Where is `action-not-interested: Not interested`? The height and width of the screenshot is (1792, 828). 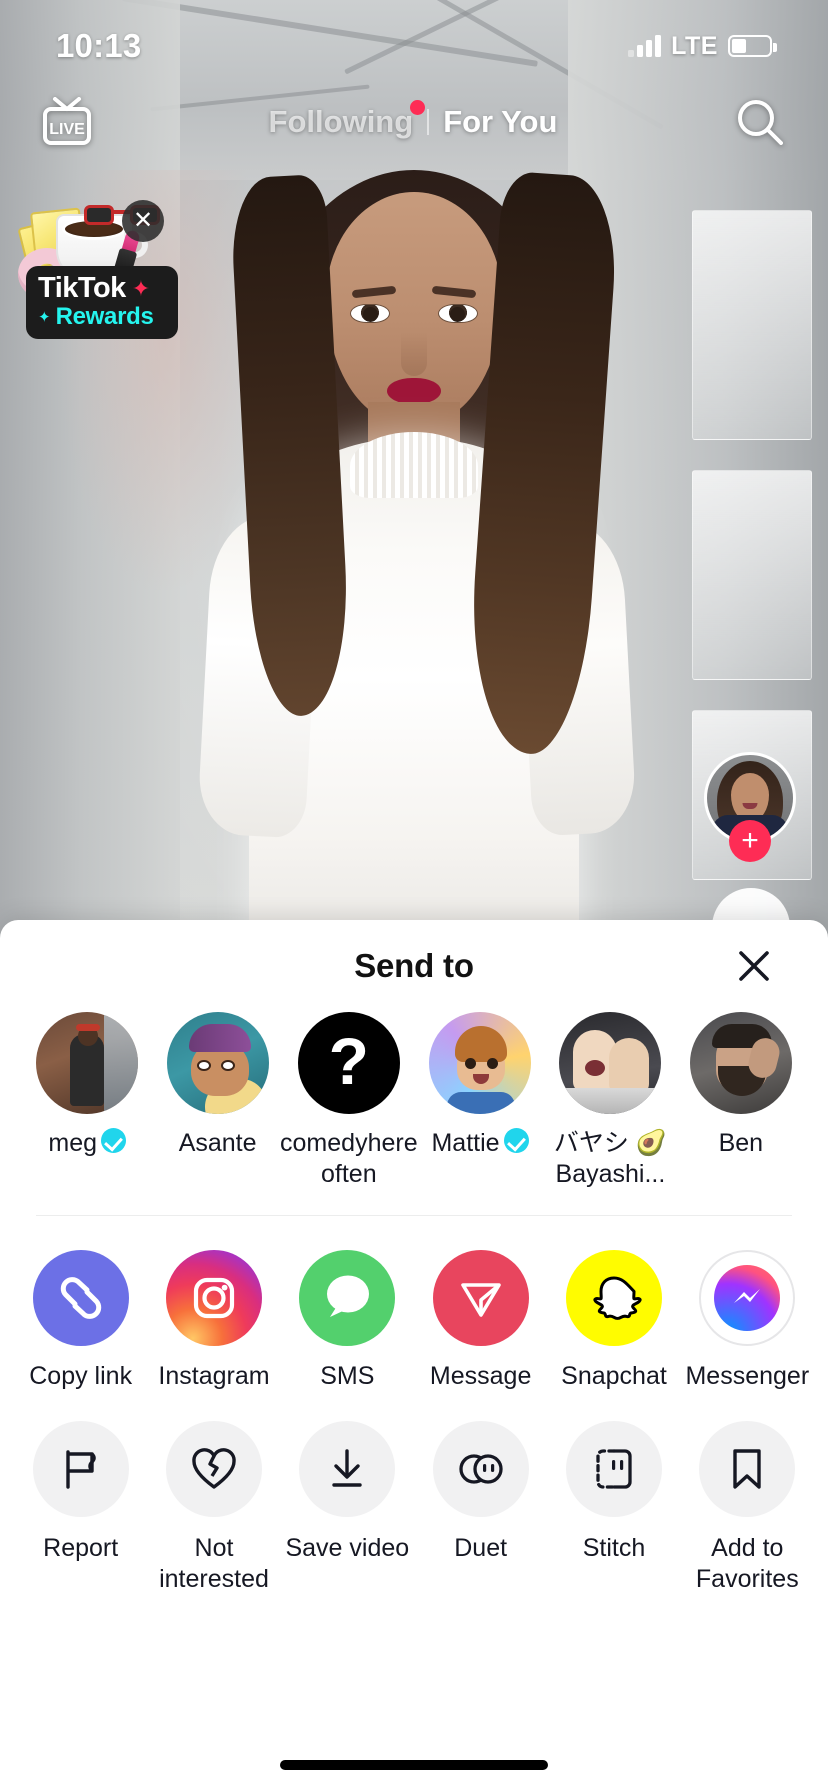 action-not-interested: Not interested is located at coordinates (213, 1507).